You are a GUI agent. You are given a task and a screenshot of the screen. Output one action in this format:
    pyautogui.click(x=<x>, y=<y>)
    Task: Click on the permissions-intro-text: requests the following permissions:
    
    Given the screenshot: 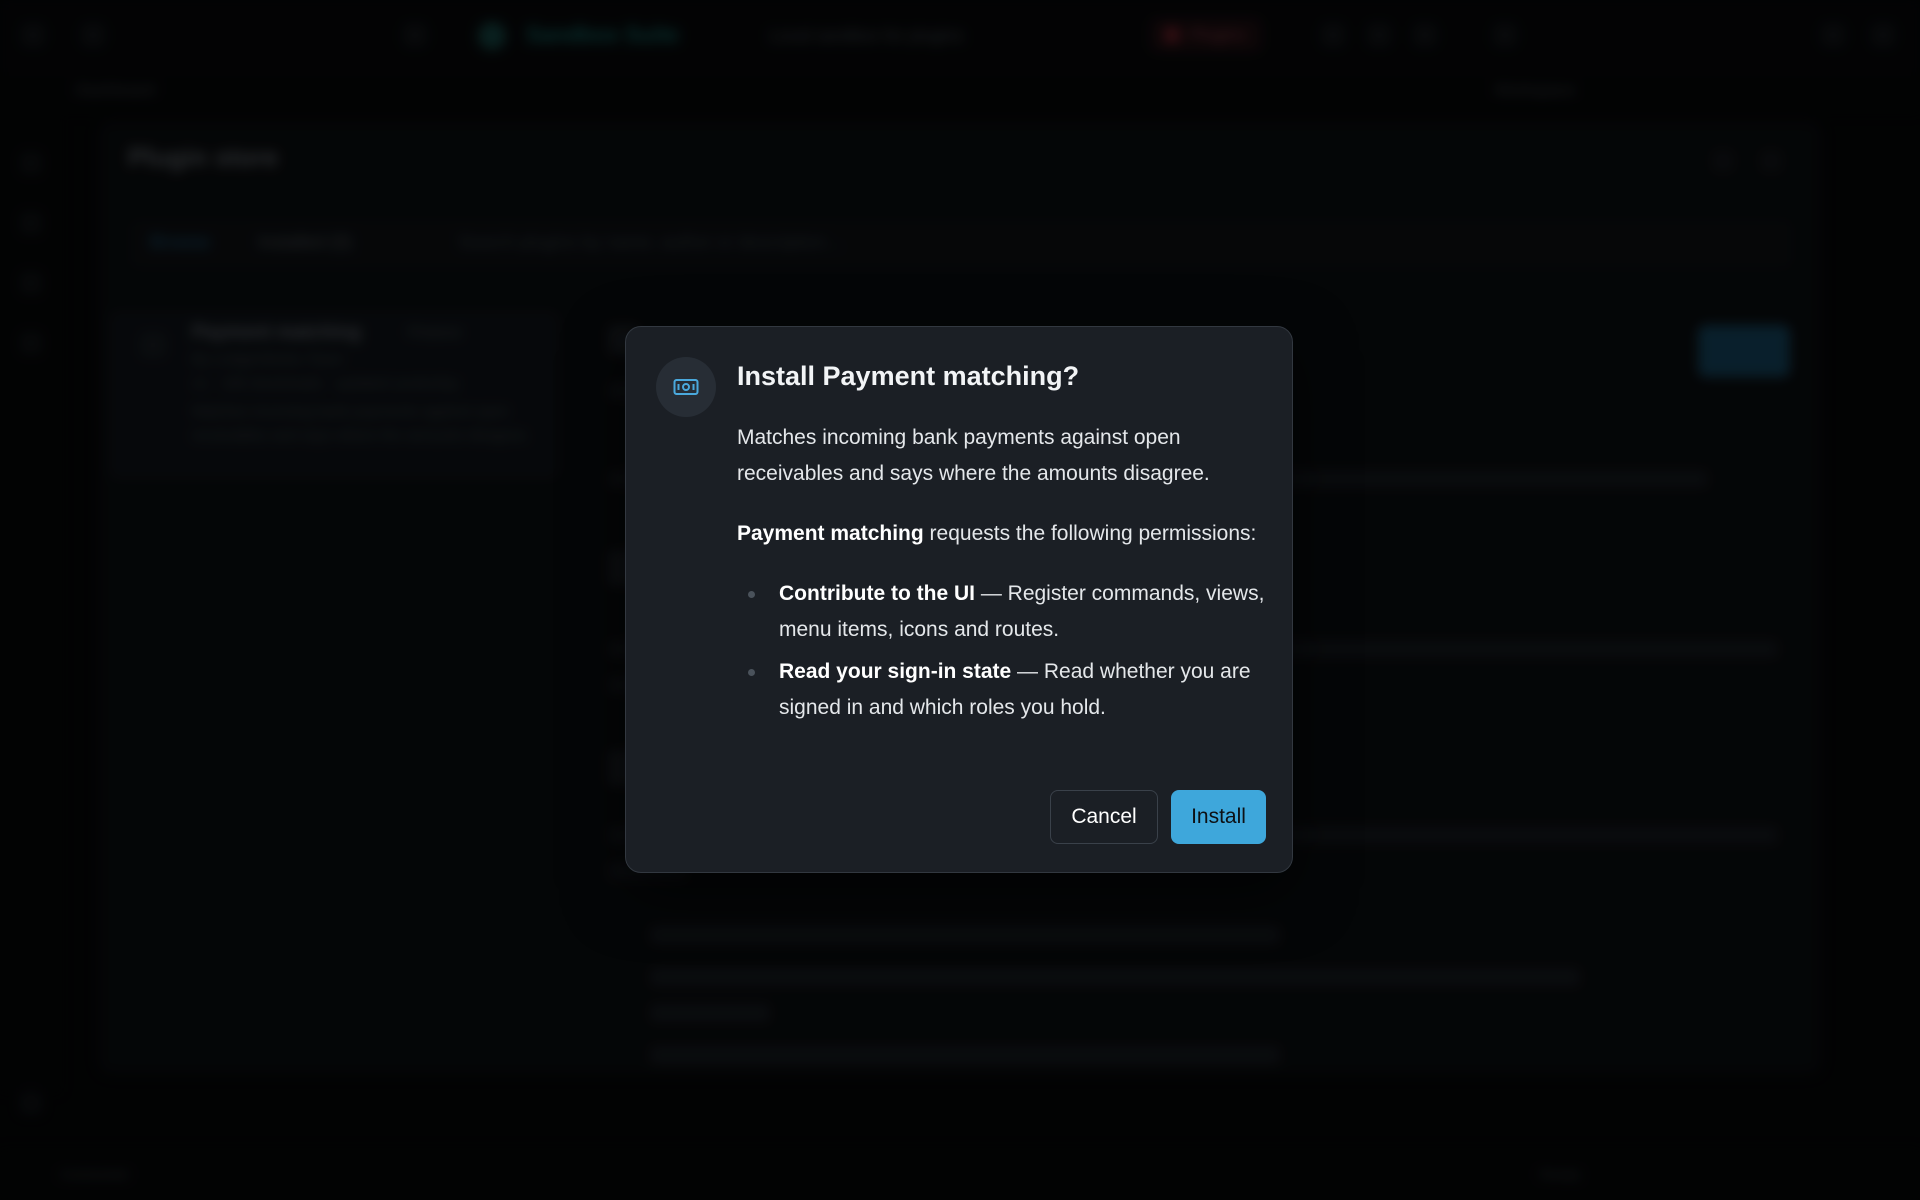 What is the action you would take?
    pyautogui.click(x=1090, y=533)
    